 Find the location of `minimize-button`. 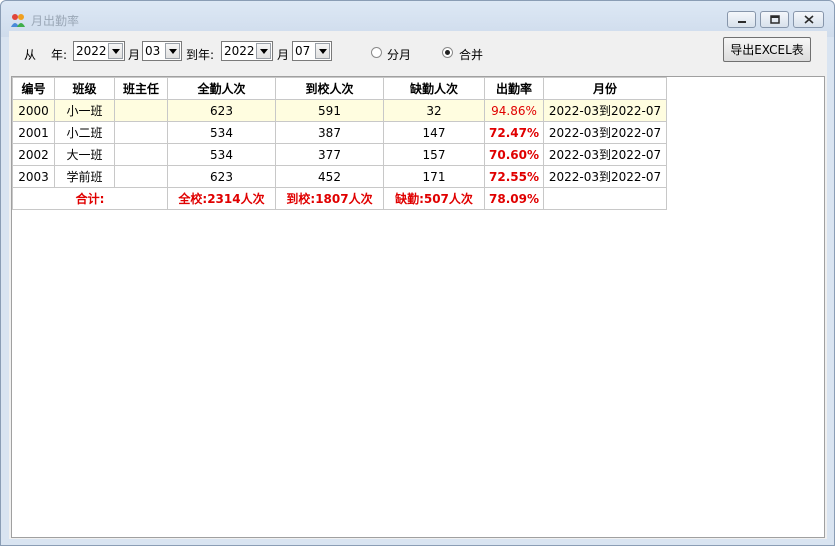

minimize-button is located at coordinates (741, 19).